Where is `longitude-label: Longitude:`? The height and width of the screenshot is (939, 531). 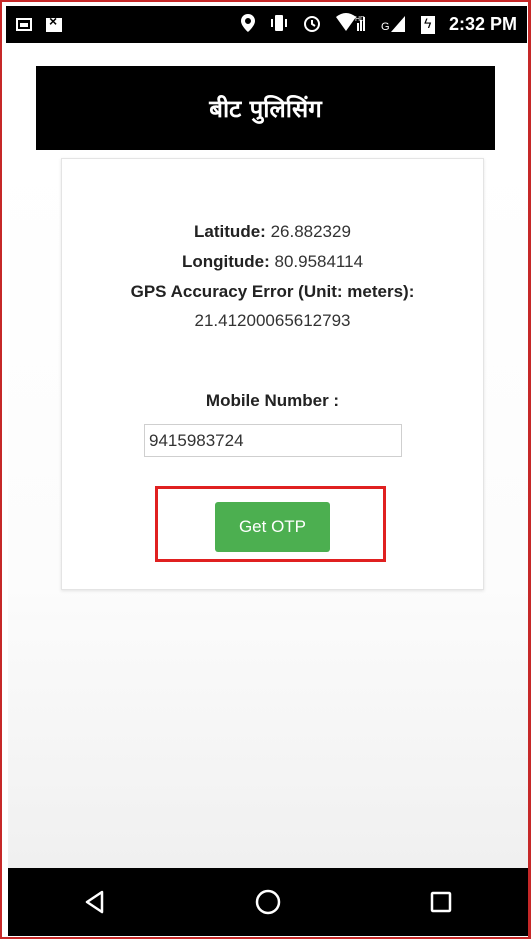 longitude-label: Longitude: is located at coordinates (225, 261).